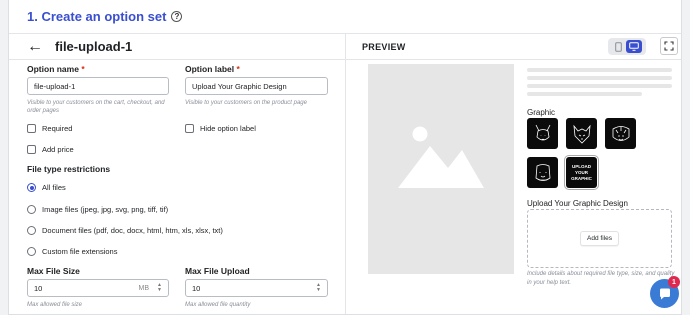  I want to click on required-checkbox: Required, so click(49, 128).